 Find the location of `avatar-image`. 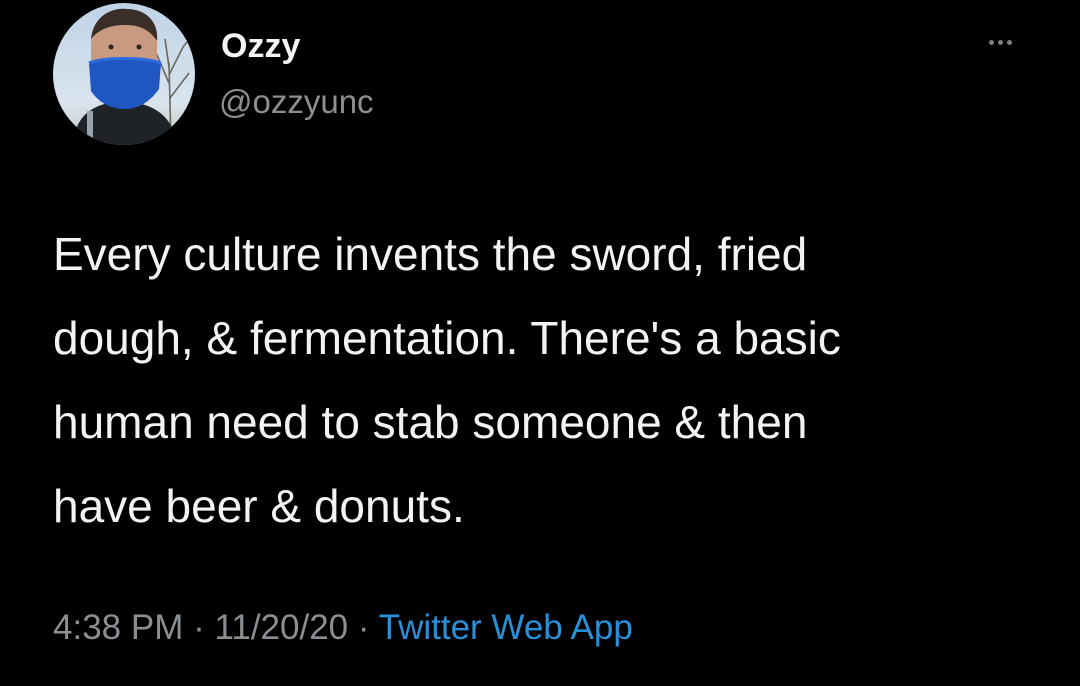

avatar-image is located at coordinates (124, 74).